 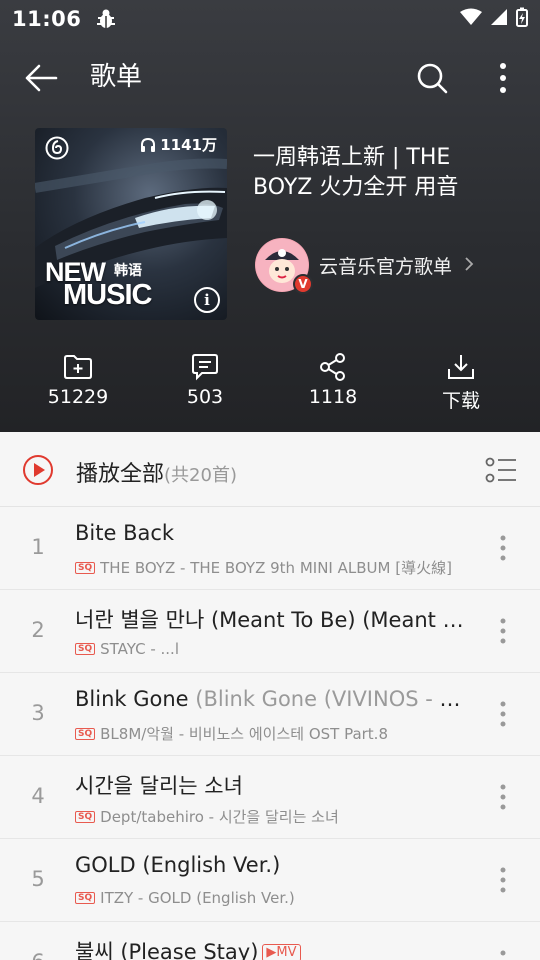 What do you see at coordinates (197, 898) in the screenshot?
I see `song-artist-album: ITZY - GOLD (English Ver.)` at bounding box center [197, 898].